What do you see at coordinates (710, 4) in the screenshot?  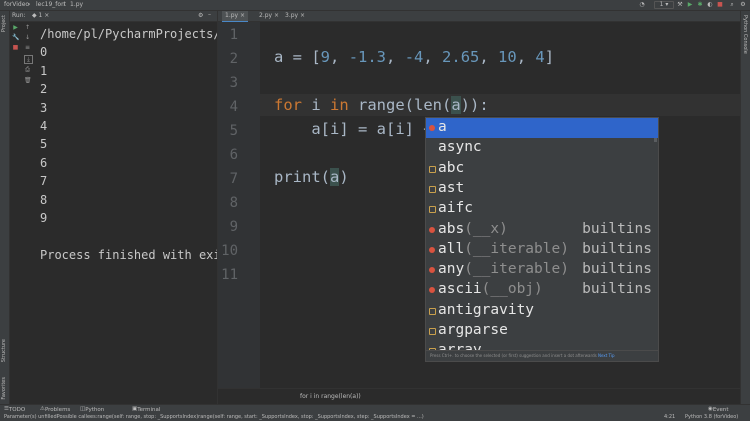 I see `coverage-icon: ◐` at bounding box center [710, 4].